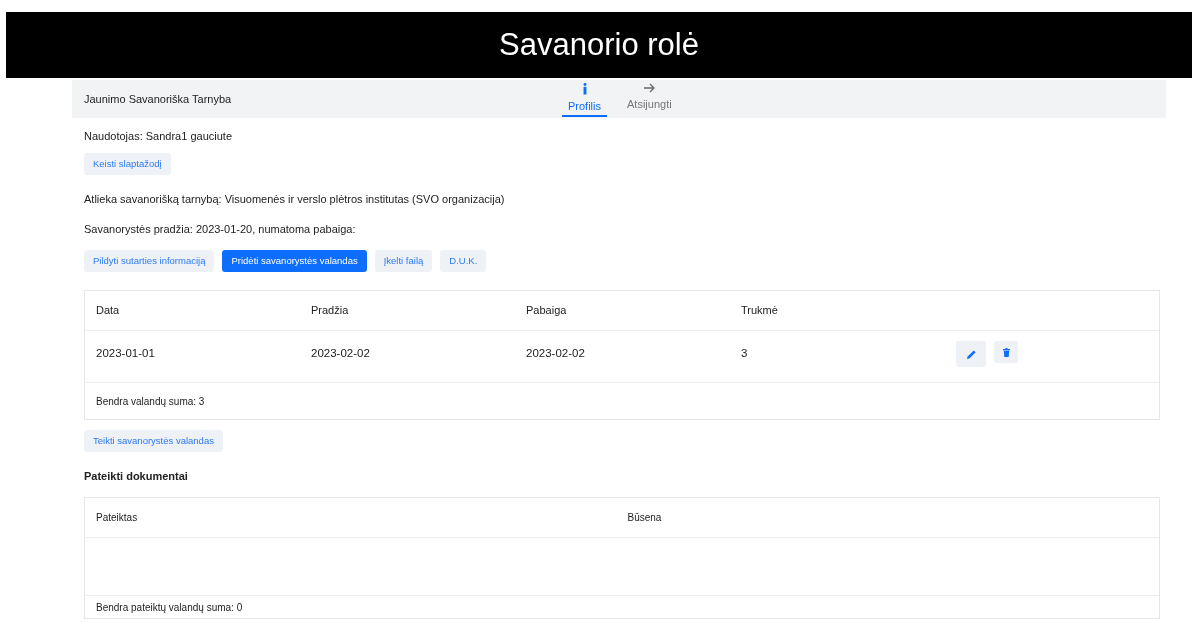  Describe the element at coordinates (644, 517) in the screenshot. I see `column-header: Būsena` at that location.